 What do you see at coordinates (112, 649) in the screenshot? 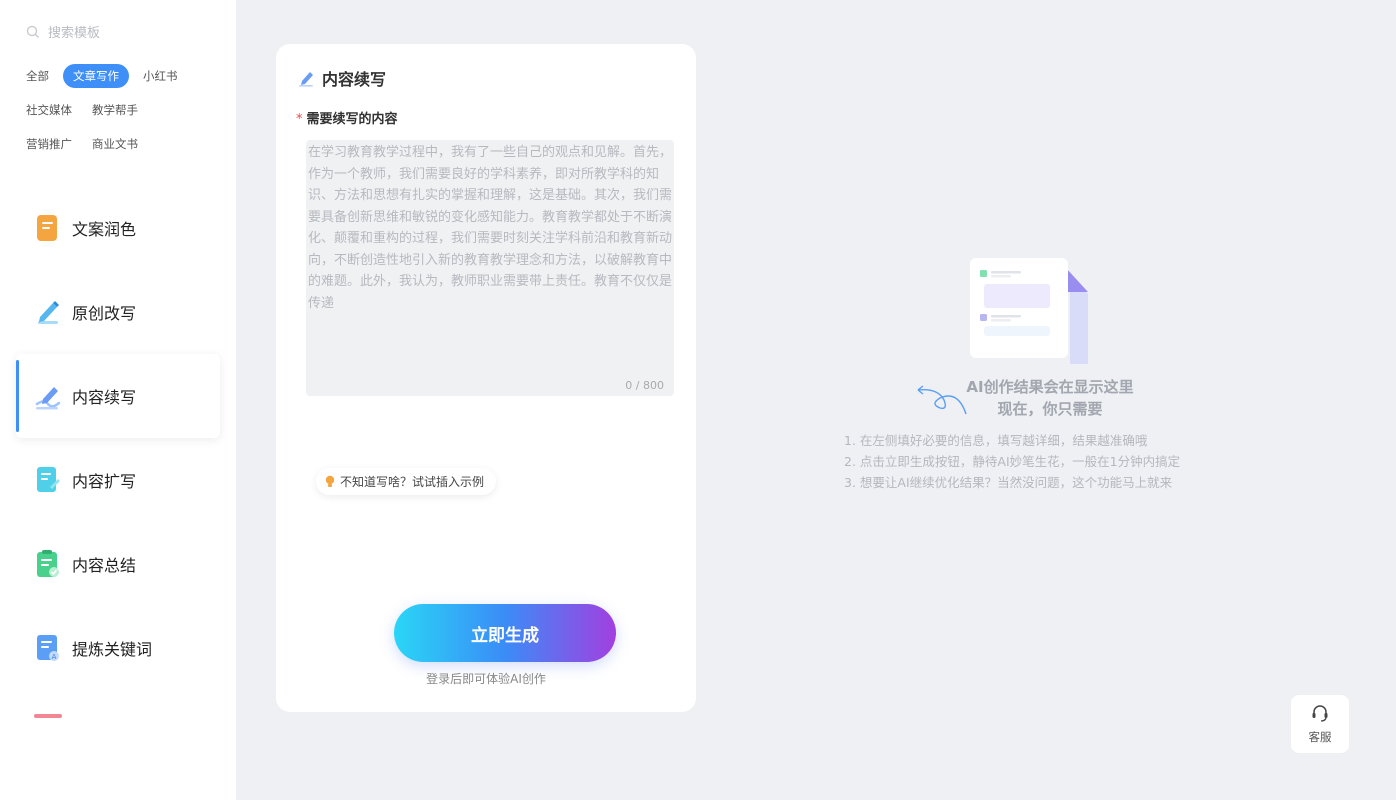
I see `menu-item-label: 提炼关键词` at bounding box center [112, 649].